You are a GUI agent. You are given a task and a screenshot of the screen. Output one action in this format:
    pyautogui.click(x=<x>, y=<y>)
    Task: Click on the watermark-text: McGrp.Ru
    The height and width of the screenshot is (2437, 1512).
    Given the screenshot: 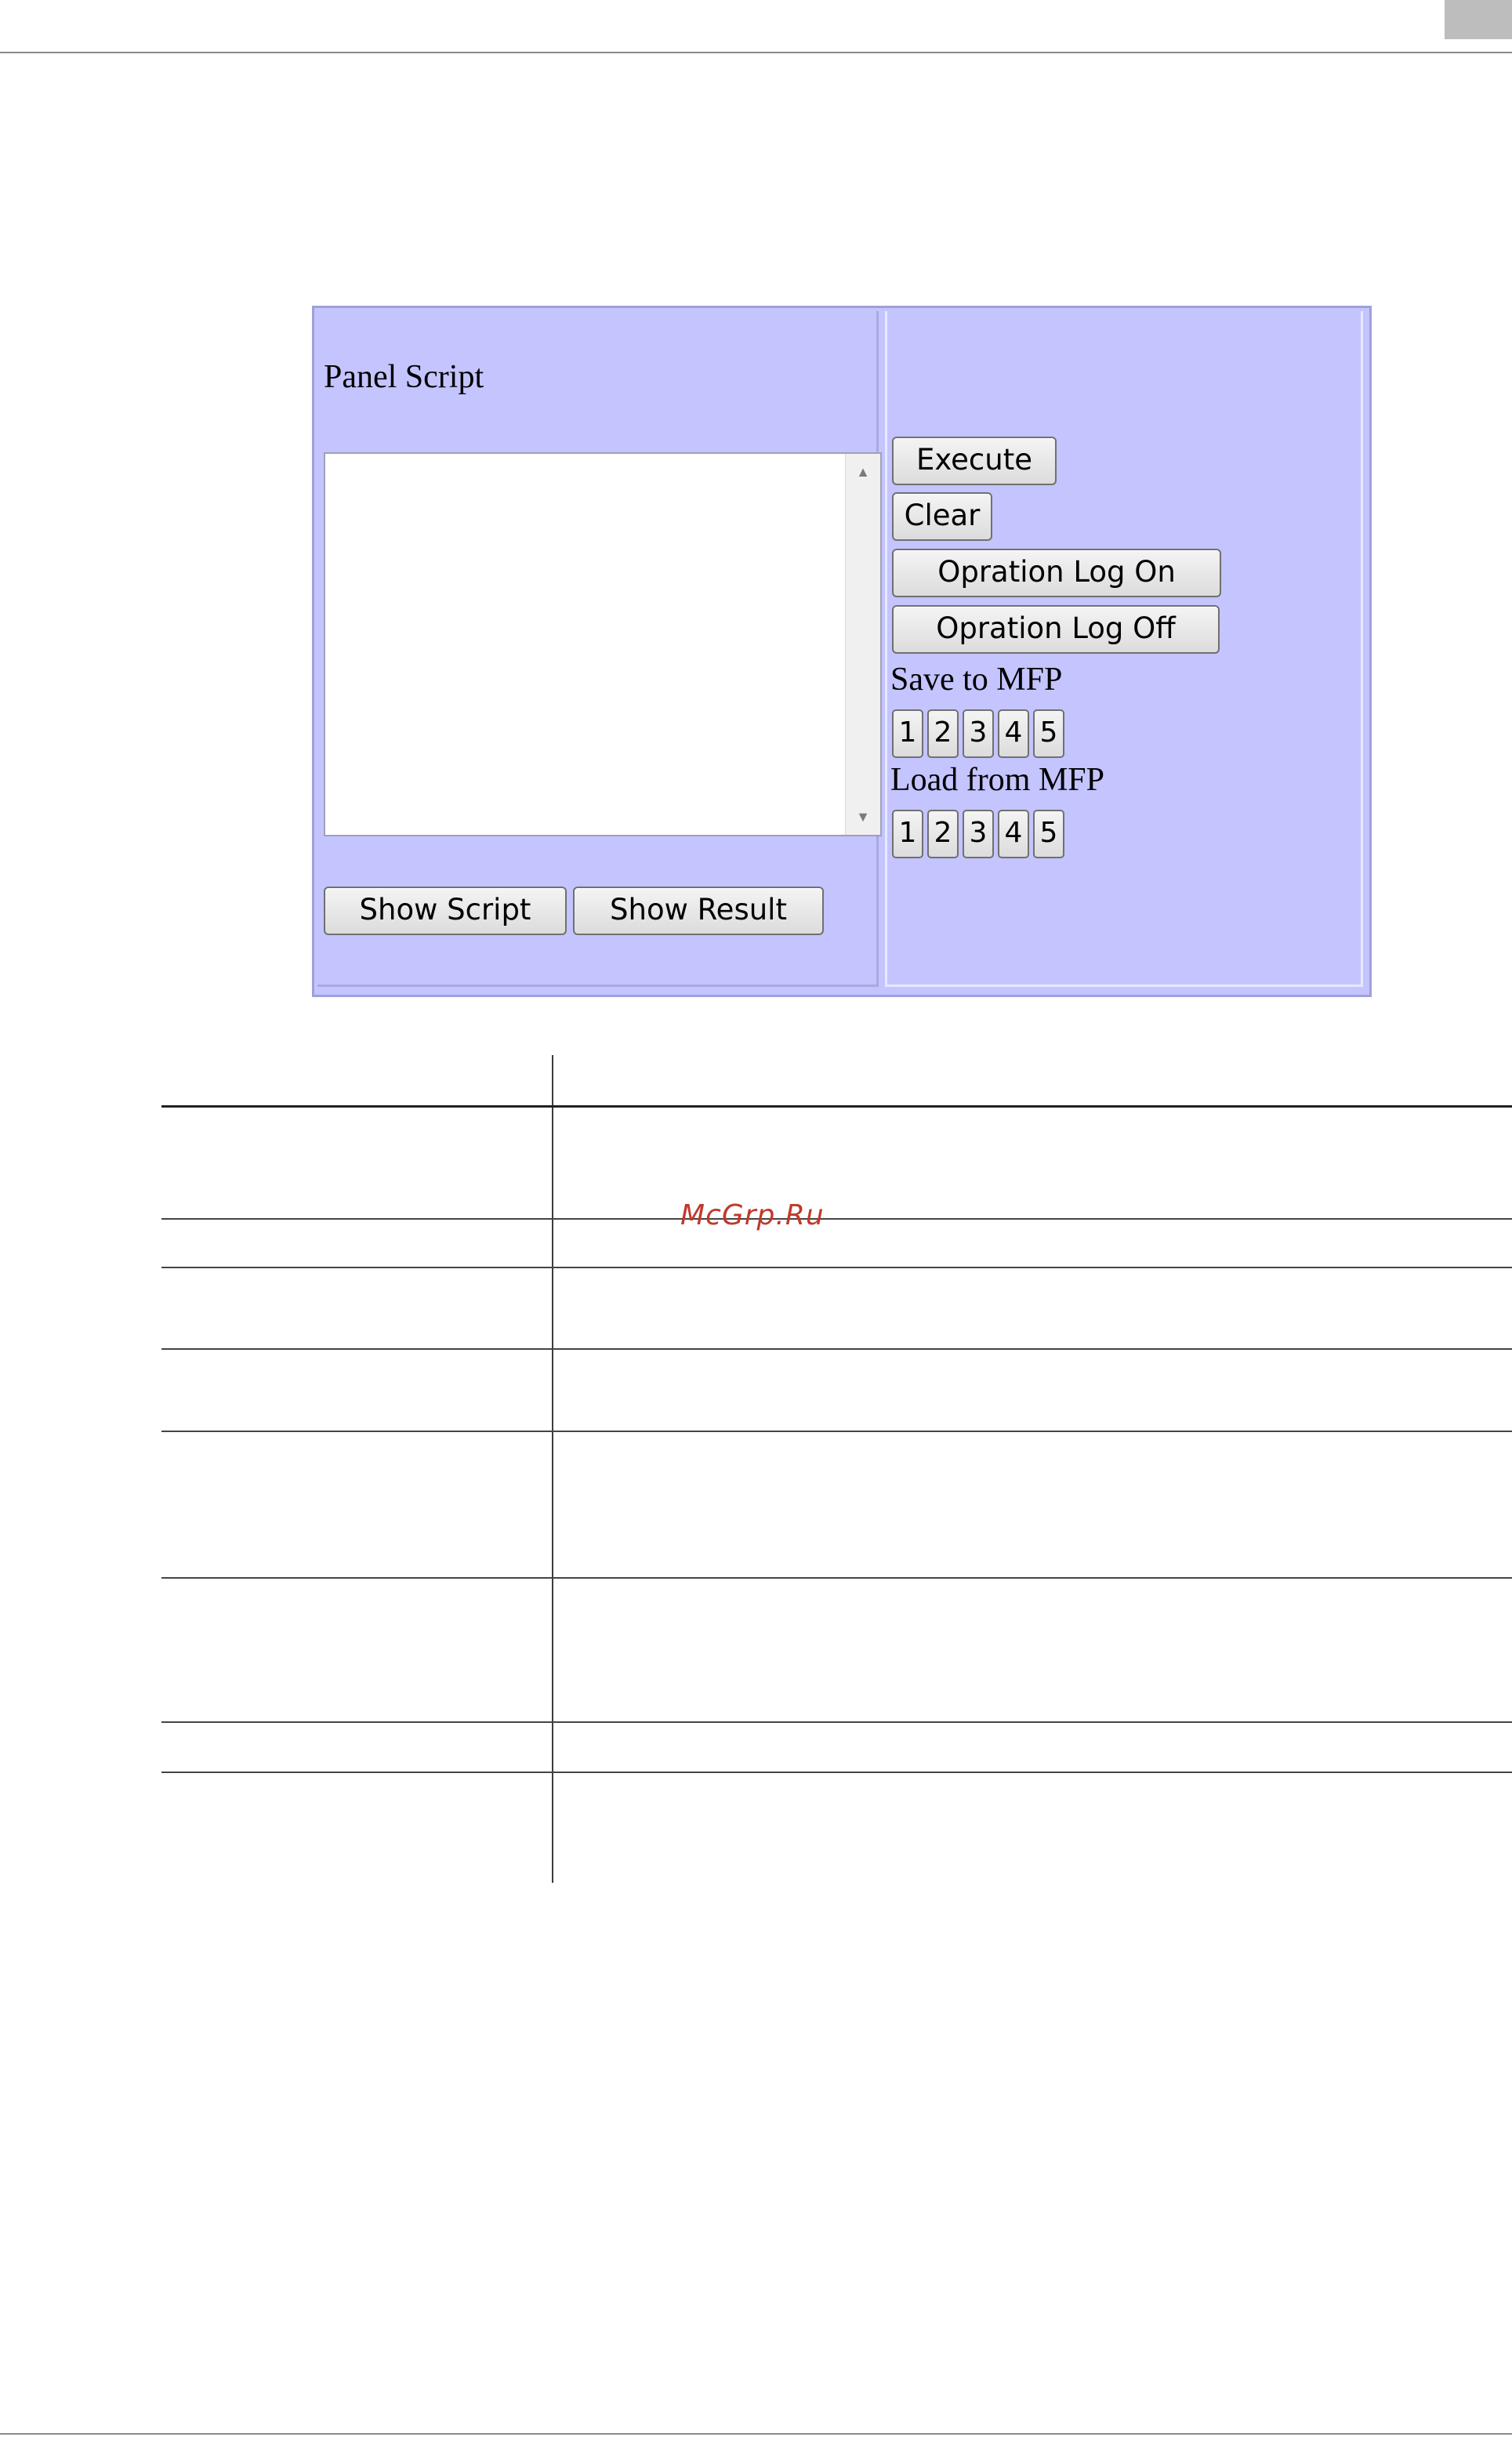 What is the action you would take?
    pyautogui.click(x=752, y=1215)
    